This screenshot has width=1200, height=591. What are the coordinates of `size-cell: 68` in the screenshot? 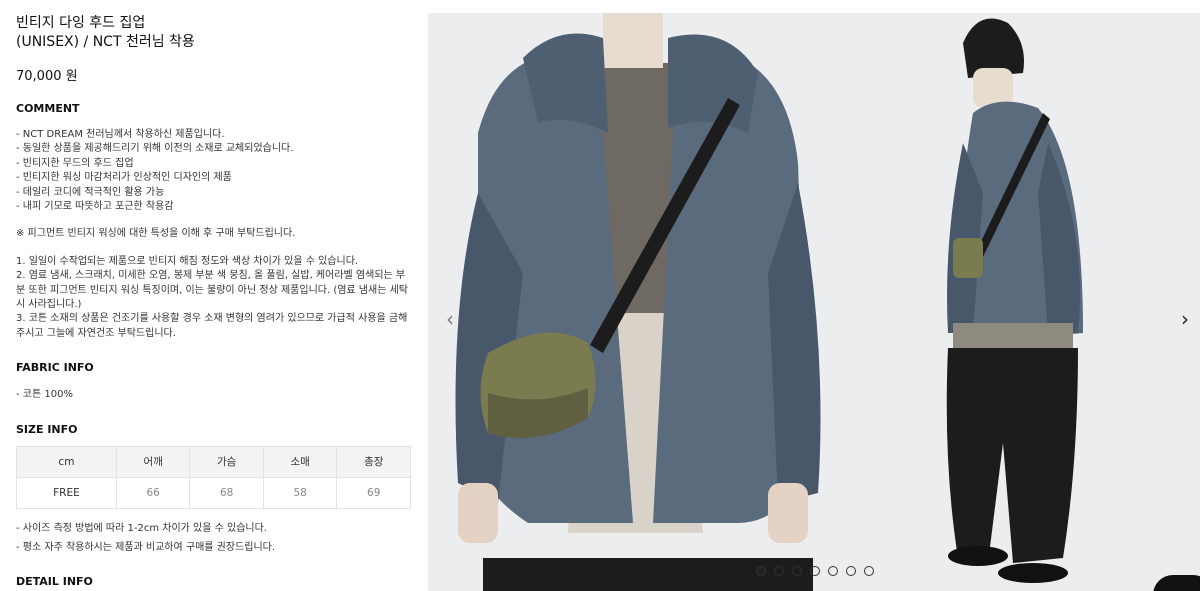 It's located at (226, 492).